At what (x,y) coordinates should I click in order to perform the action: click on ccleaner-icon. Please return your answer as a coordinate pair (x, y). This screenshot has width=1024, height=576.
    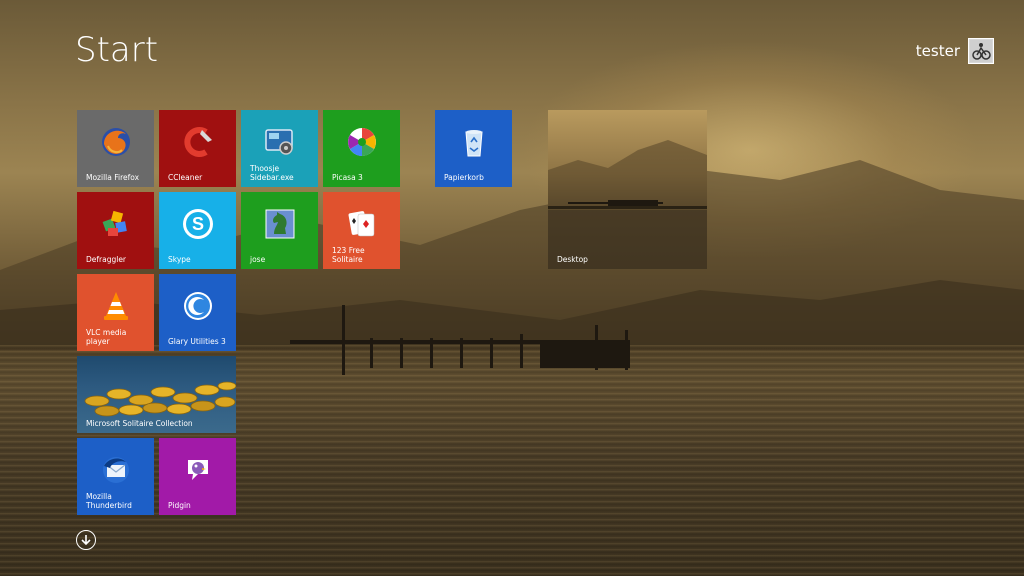
    Looking at the image, I should click on (197, 142).